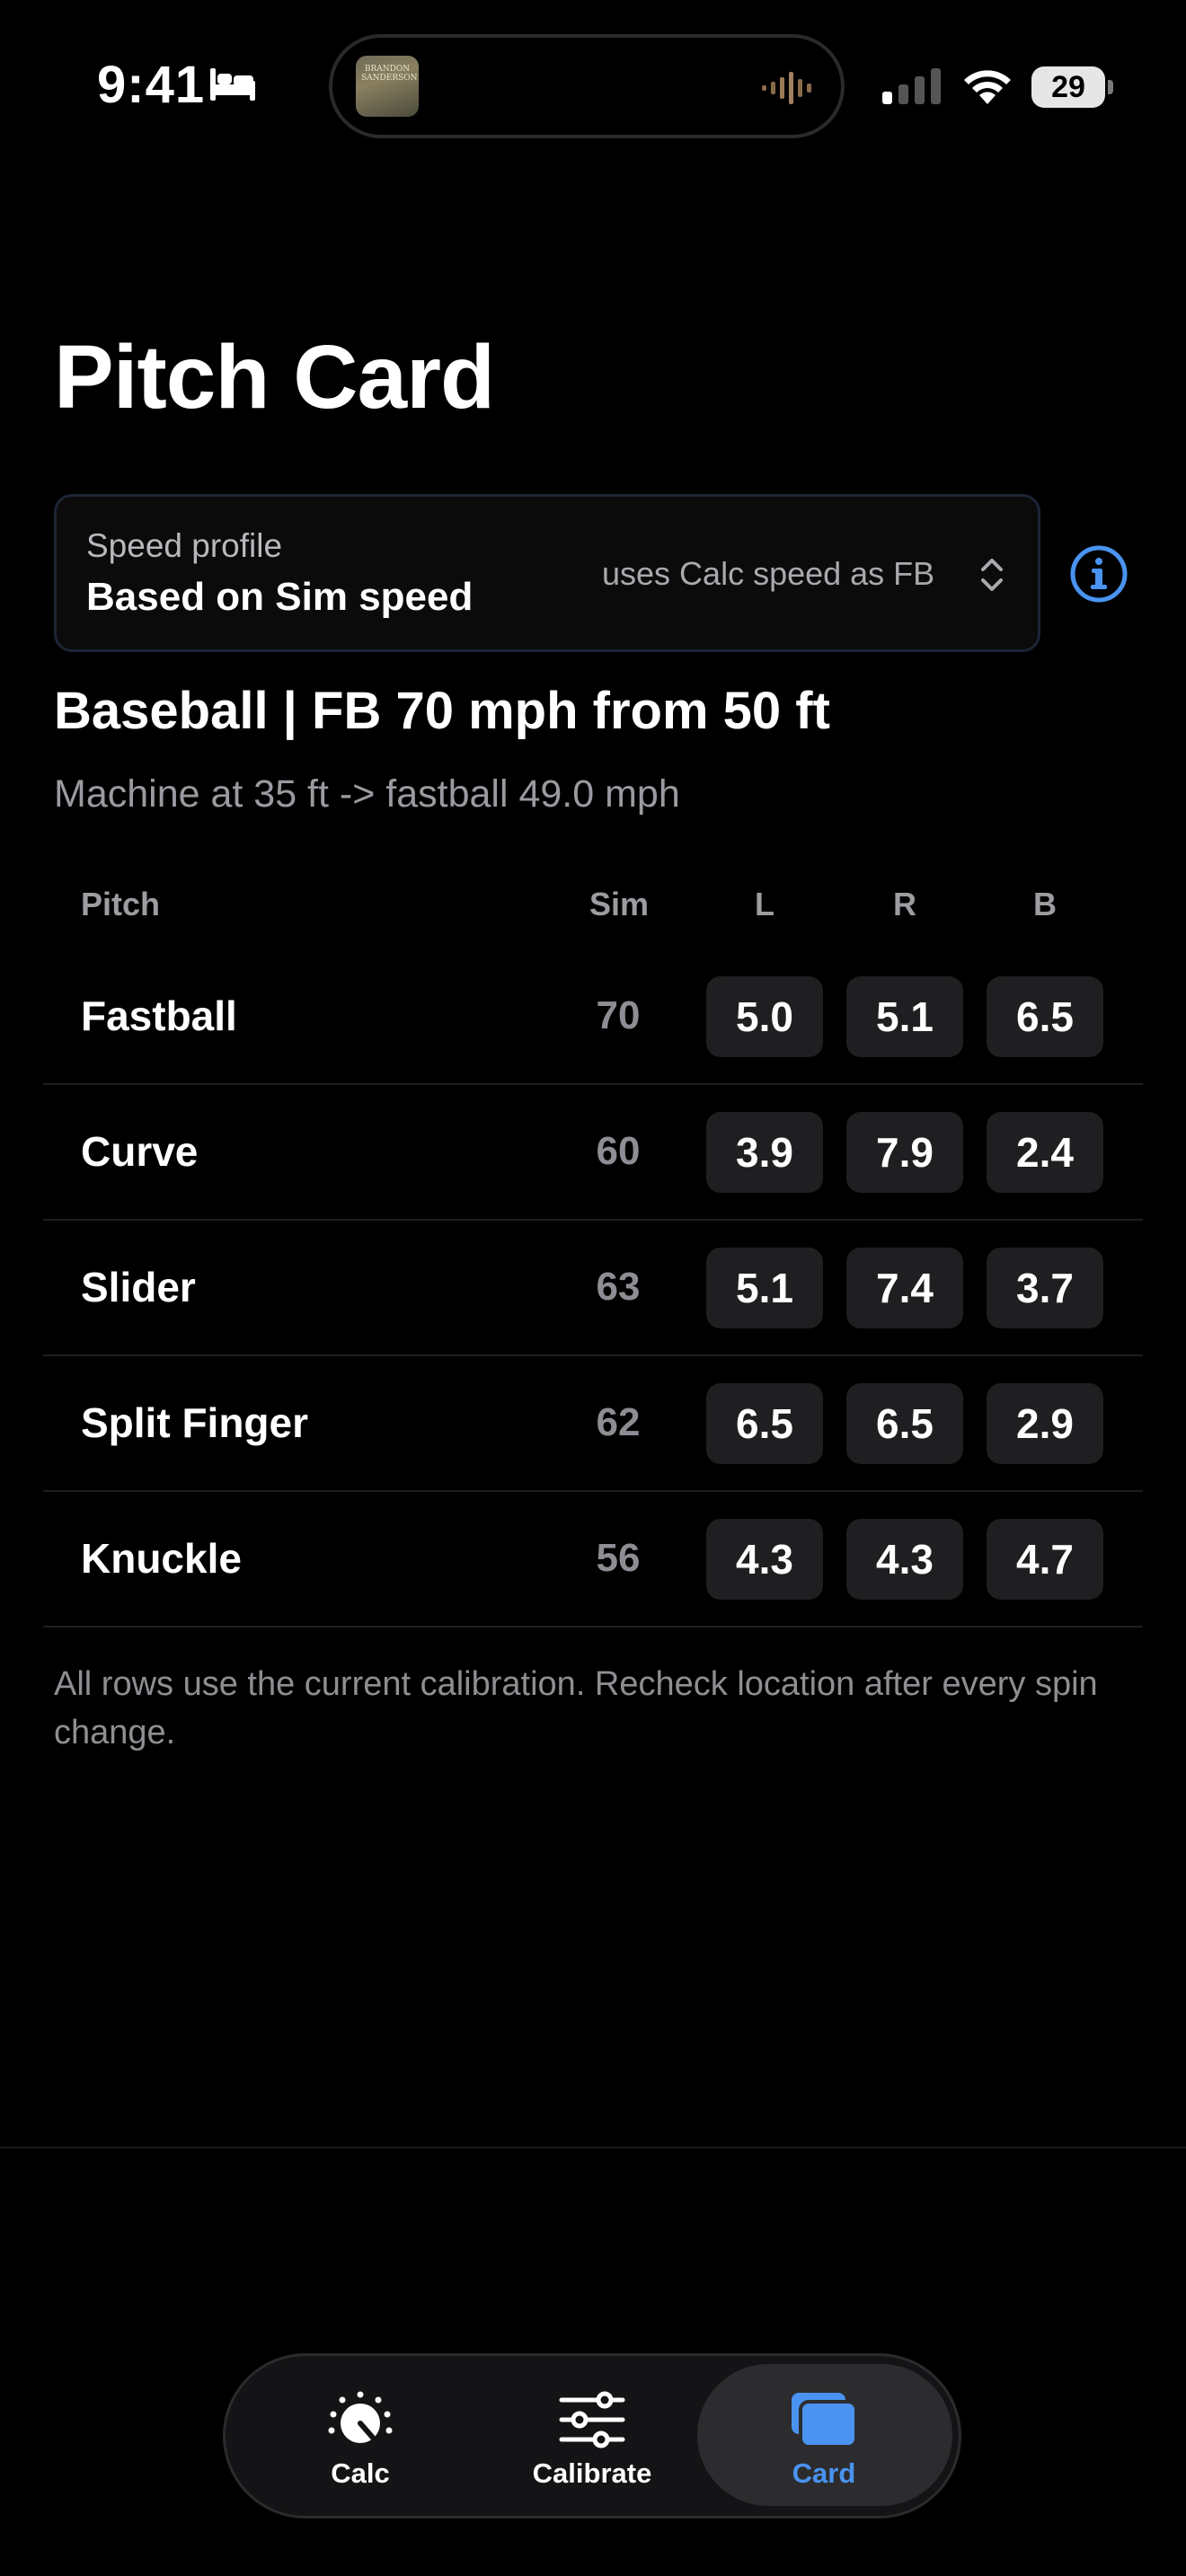 The width and height of the screenshot is (1186, 2576). What do you see at coordinates (593, 1017) in the screenshot?
I see `table-row: Fastball 70 5.0 5.1 6.5` at bounding box center [593, 1017].